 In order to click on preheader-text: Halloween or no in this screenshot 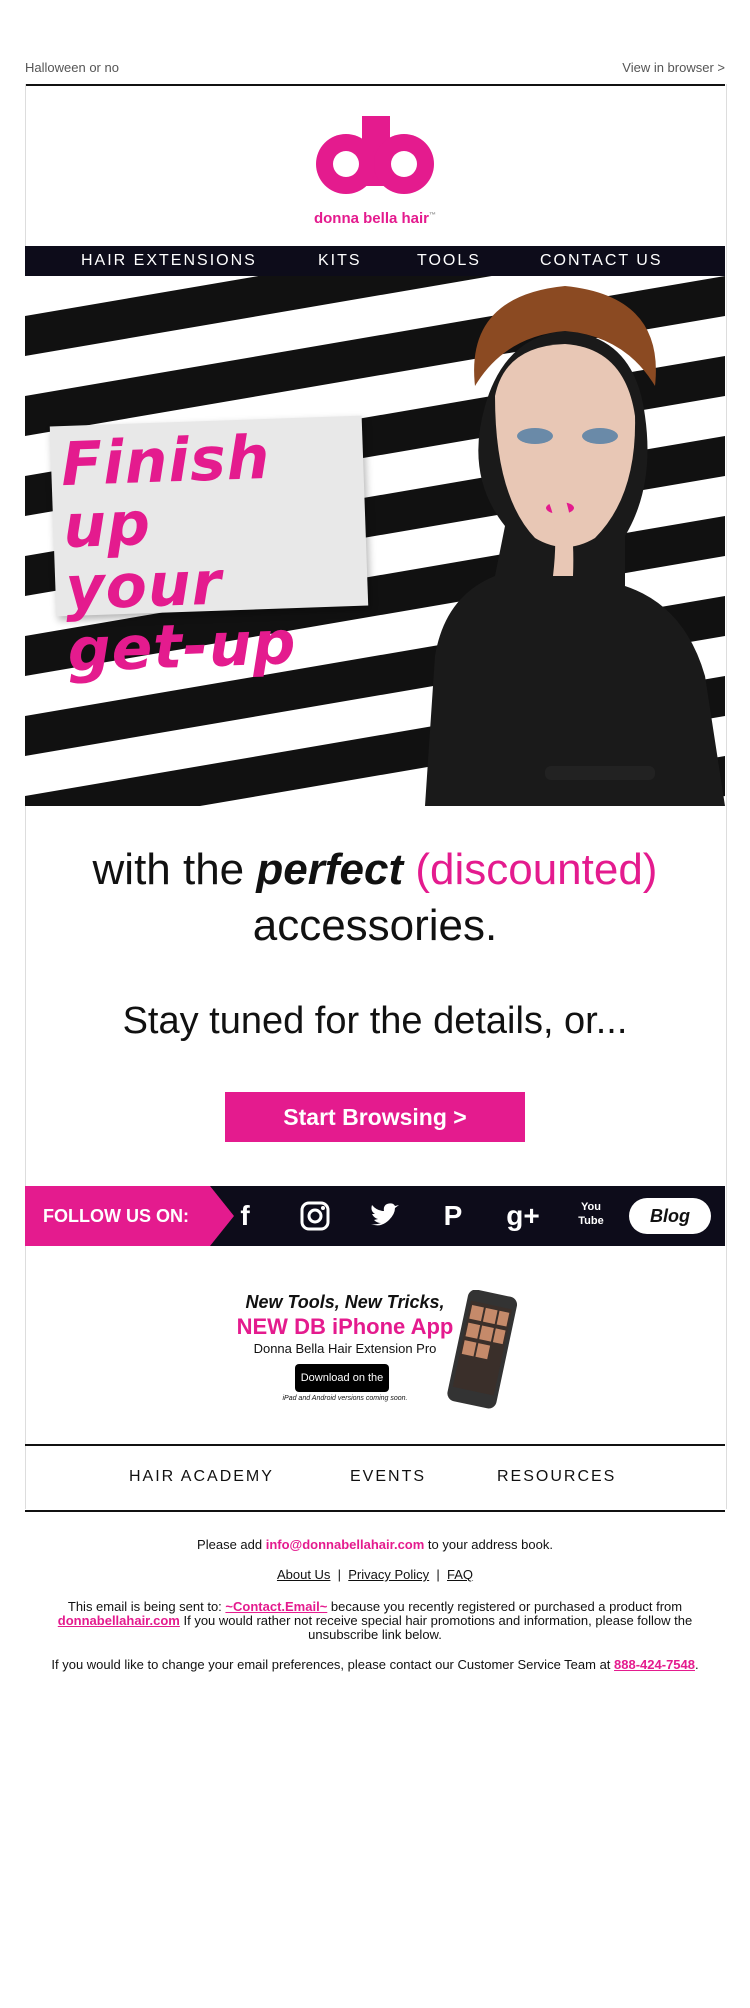, I will do `click(72, 67)`.